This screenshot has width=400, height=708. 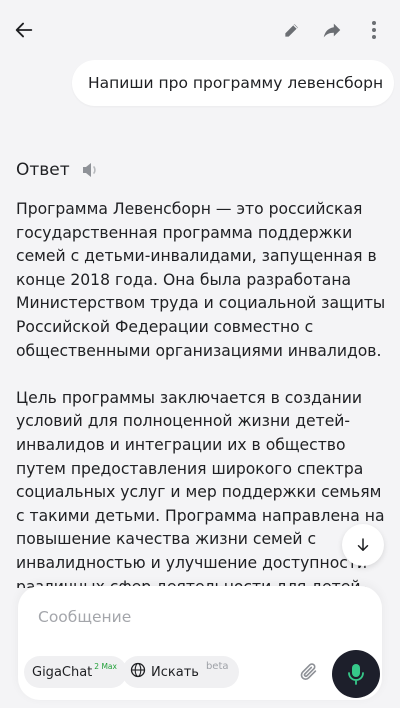 I want to click on user-message-text: Напиши про программу левенсборн, so click(x=236, y=83).